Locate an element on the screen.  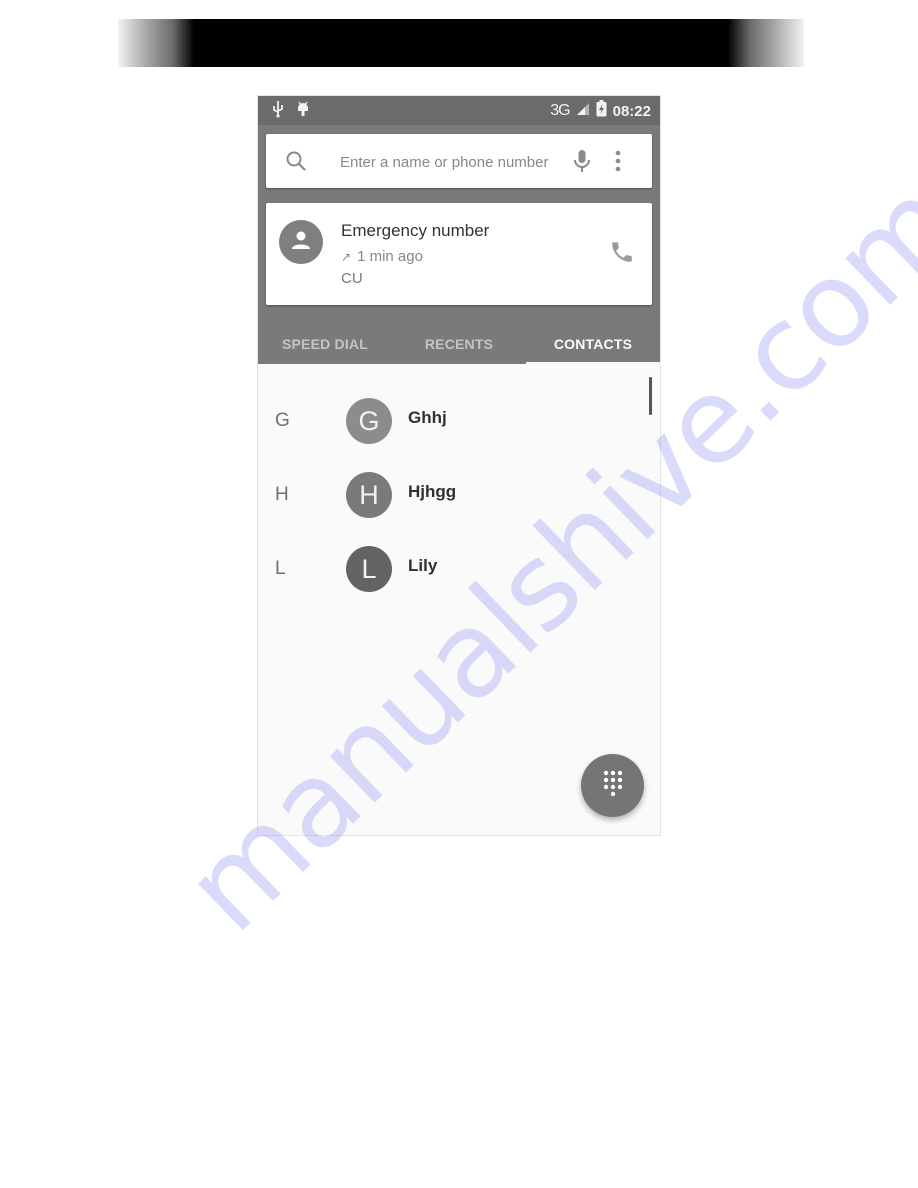
clock: 08:22 is located at coordinates (631, 111).